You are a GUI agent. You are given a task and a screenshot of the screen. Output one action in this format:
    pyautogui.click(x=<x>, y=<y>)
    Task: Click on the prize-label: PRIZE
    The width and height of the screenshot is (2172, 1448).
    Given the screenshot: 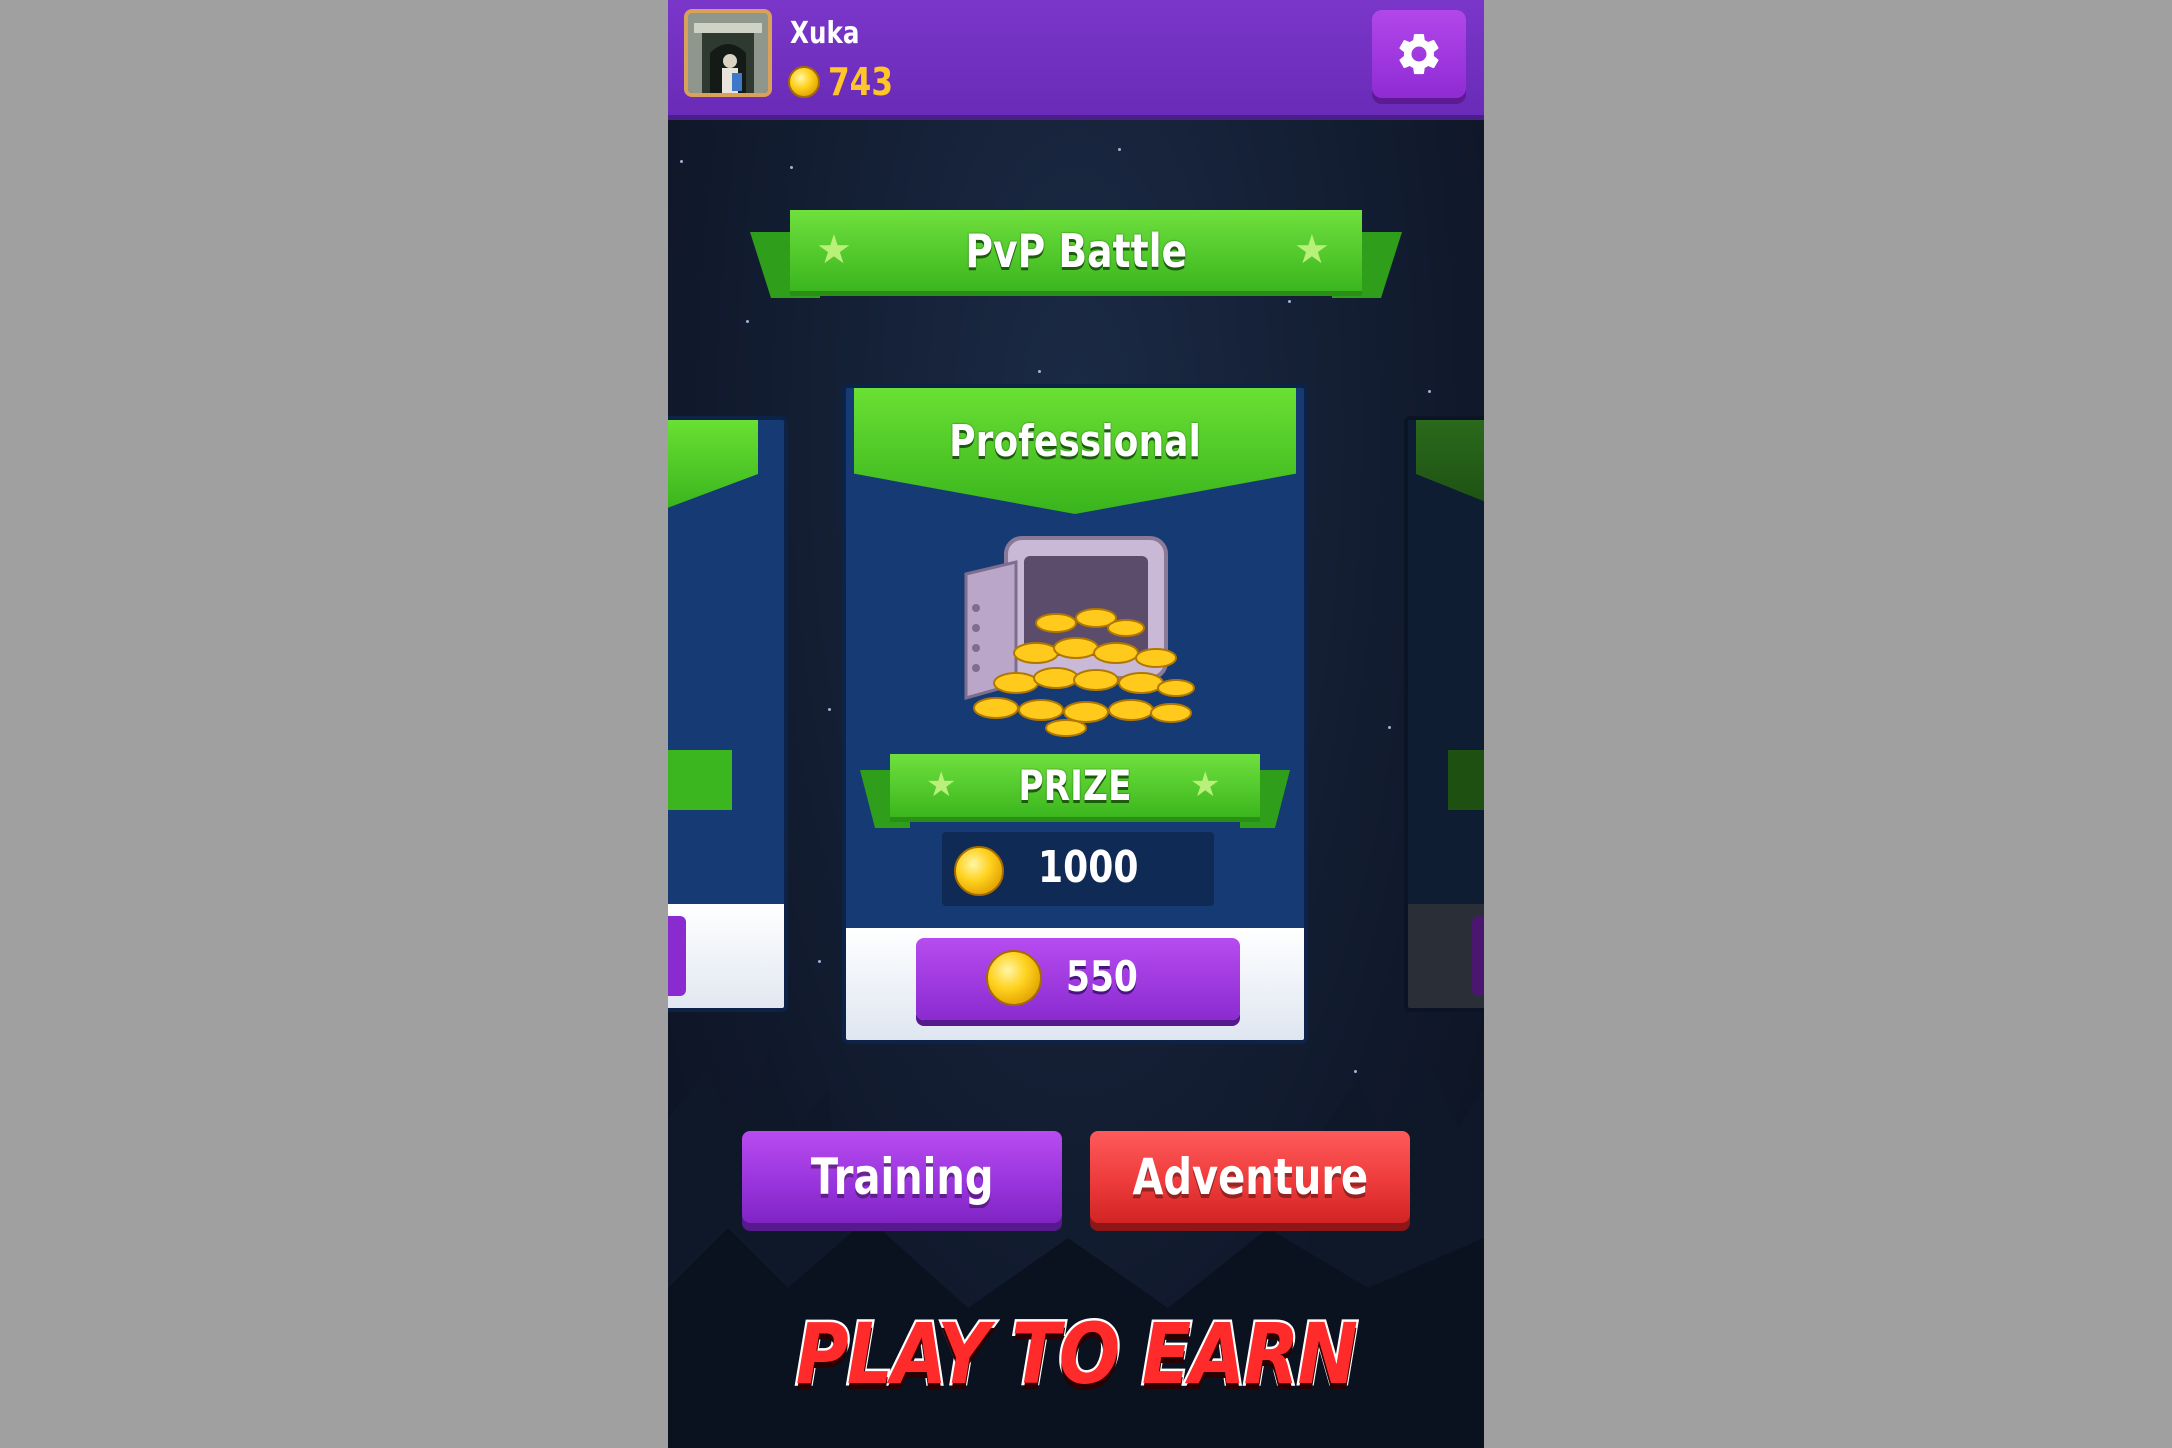 What is the action you would take?
    pyautogui.click(x=1075, y=785)
    